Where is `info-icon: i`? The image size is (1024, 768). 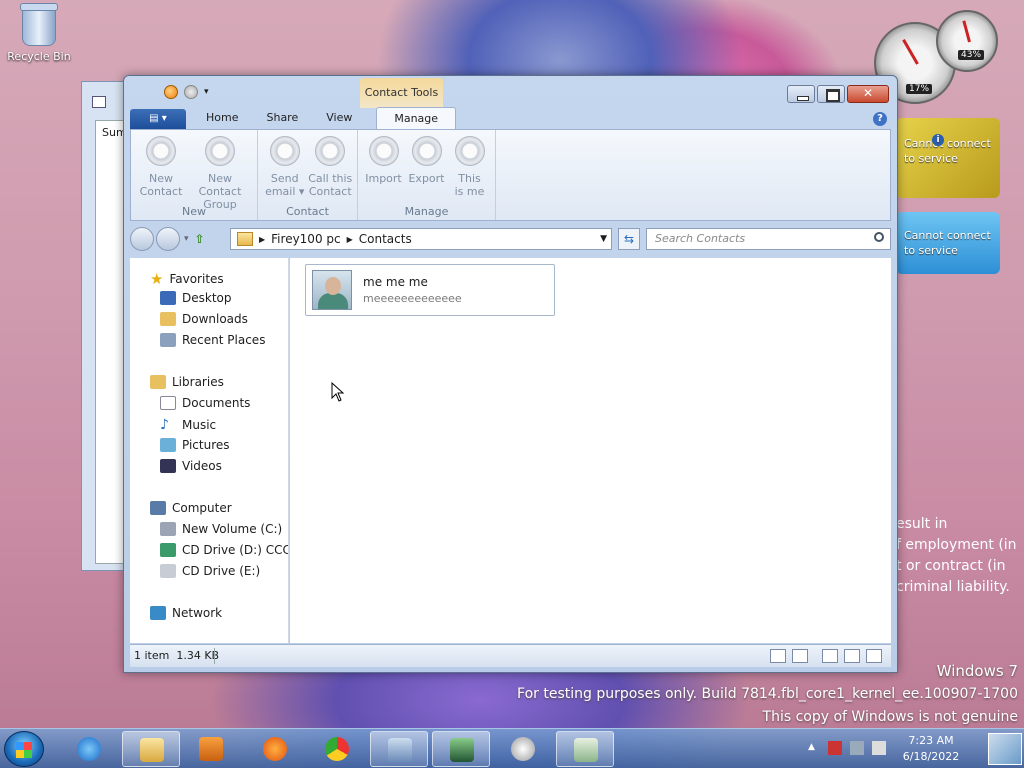 info-icon: i is located at coordinates (938, 140).